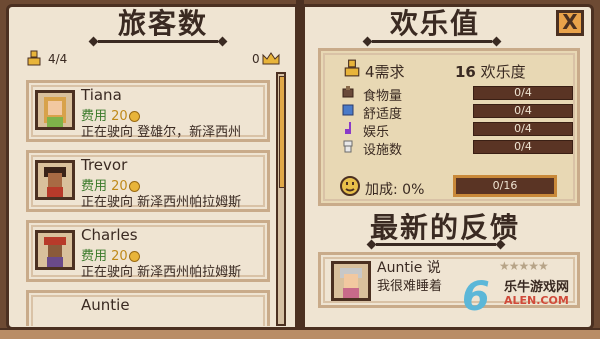  What do you see at coordinates (158, 41) in the screenshot?
I see `travelers-title-underline` at bounding box center [158, 41].